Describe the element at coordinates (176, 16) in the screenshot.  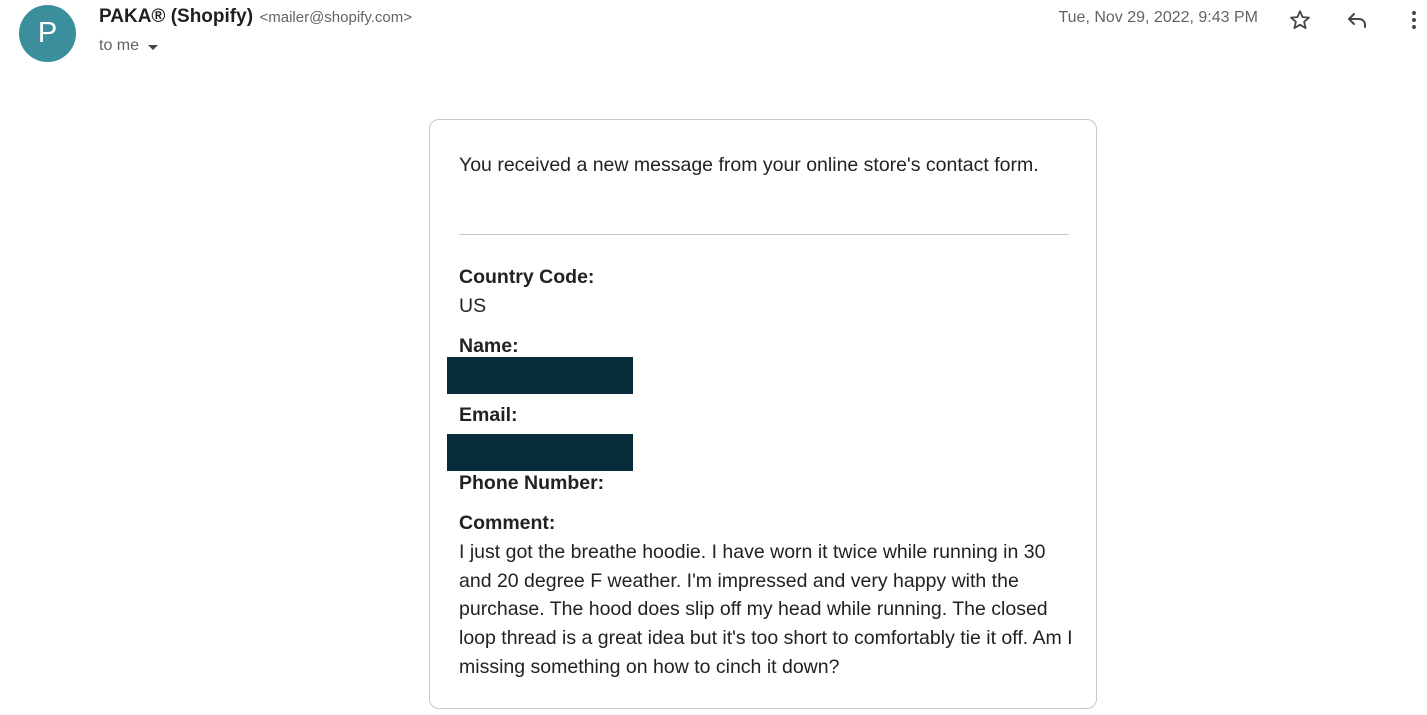
I see `sender-name: PAKA® (Shopify)` at that location.